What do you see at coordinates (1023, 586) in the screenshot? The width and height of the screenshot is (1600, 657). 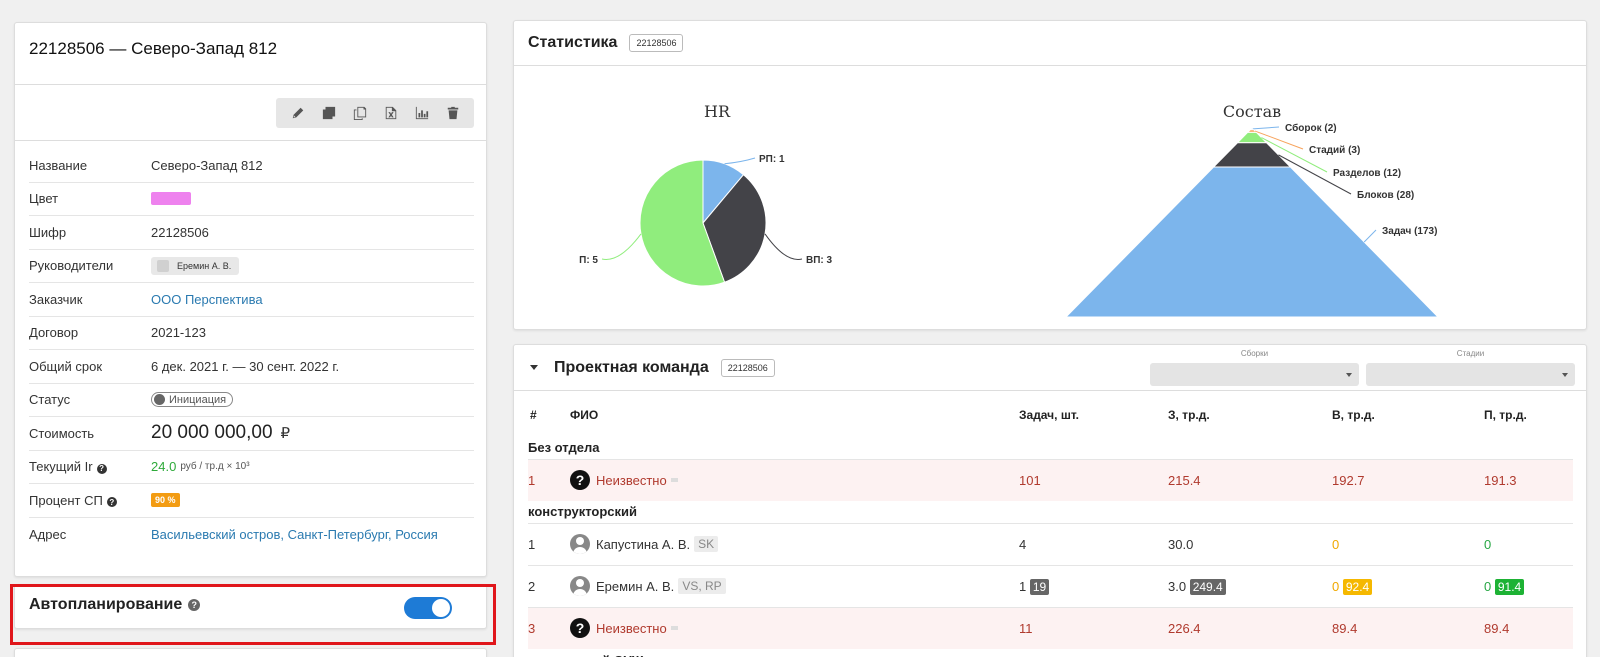 I see `tasks-value: 1` at bounding box center [1023, 586].